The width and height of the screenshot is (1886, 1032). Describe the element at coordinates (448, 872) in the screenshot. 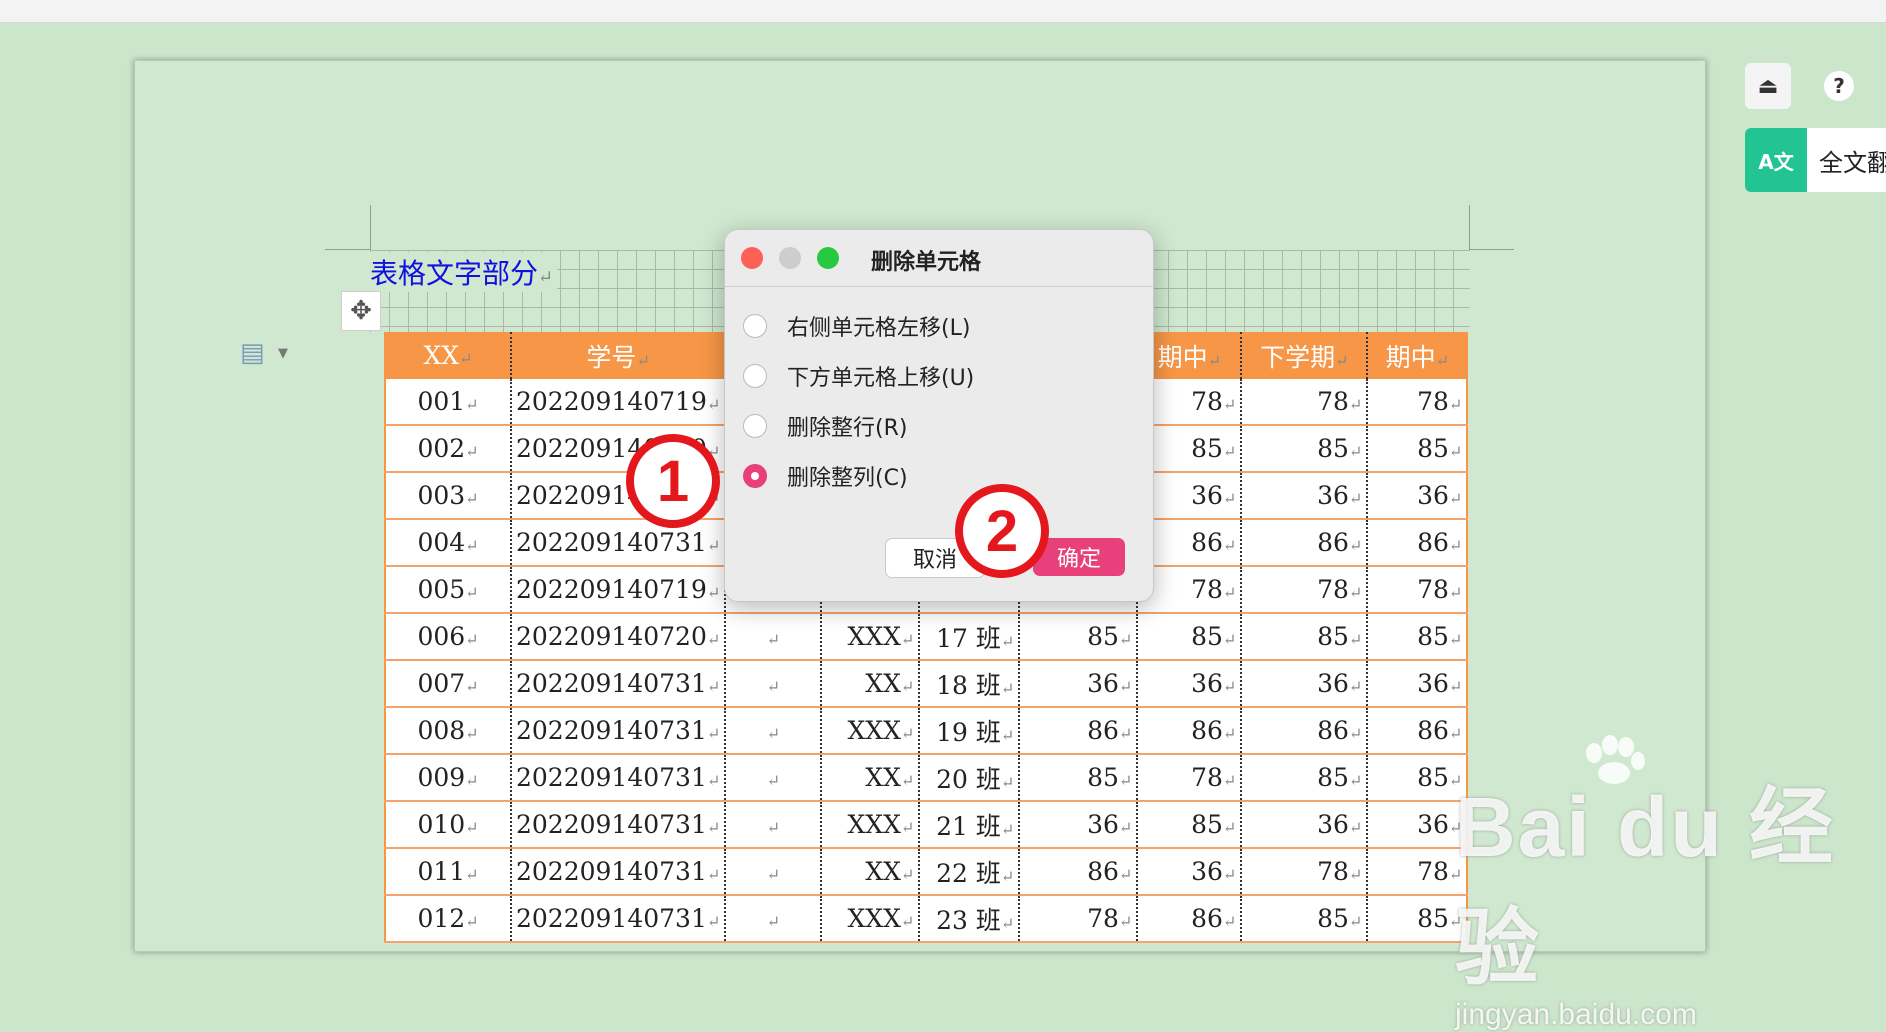

I see `table-cell: 011↵` at that location.